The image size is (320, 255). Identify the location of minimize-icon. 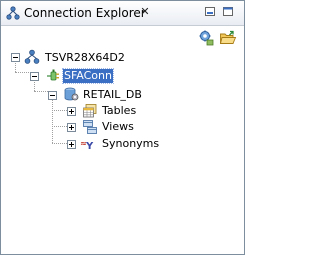
(210, 11).